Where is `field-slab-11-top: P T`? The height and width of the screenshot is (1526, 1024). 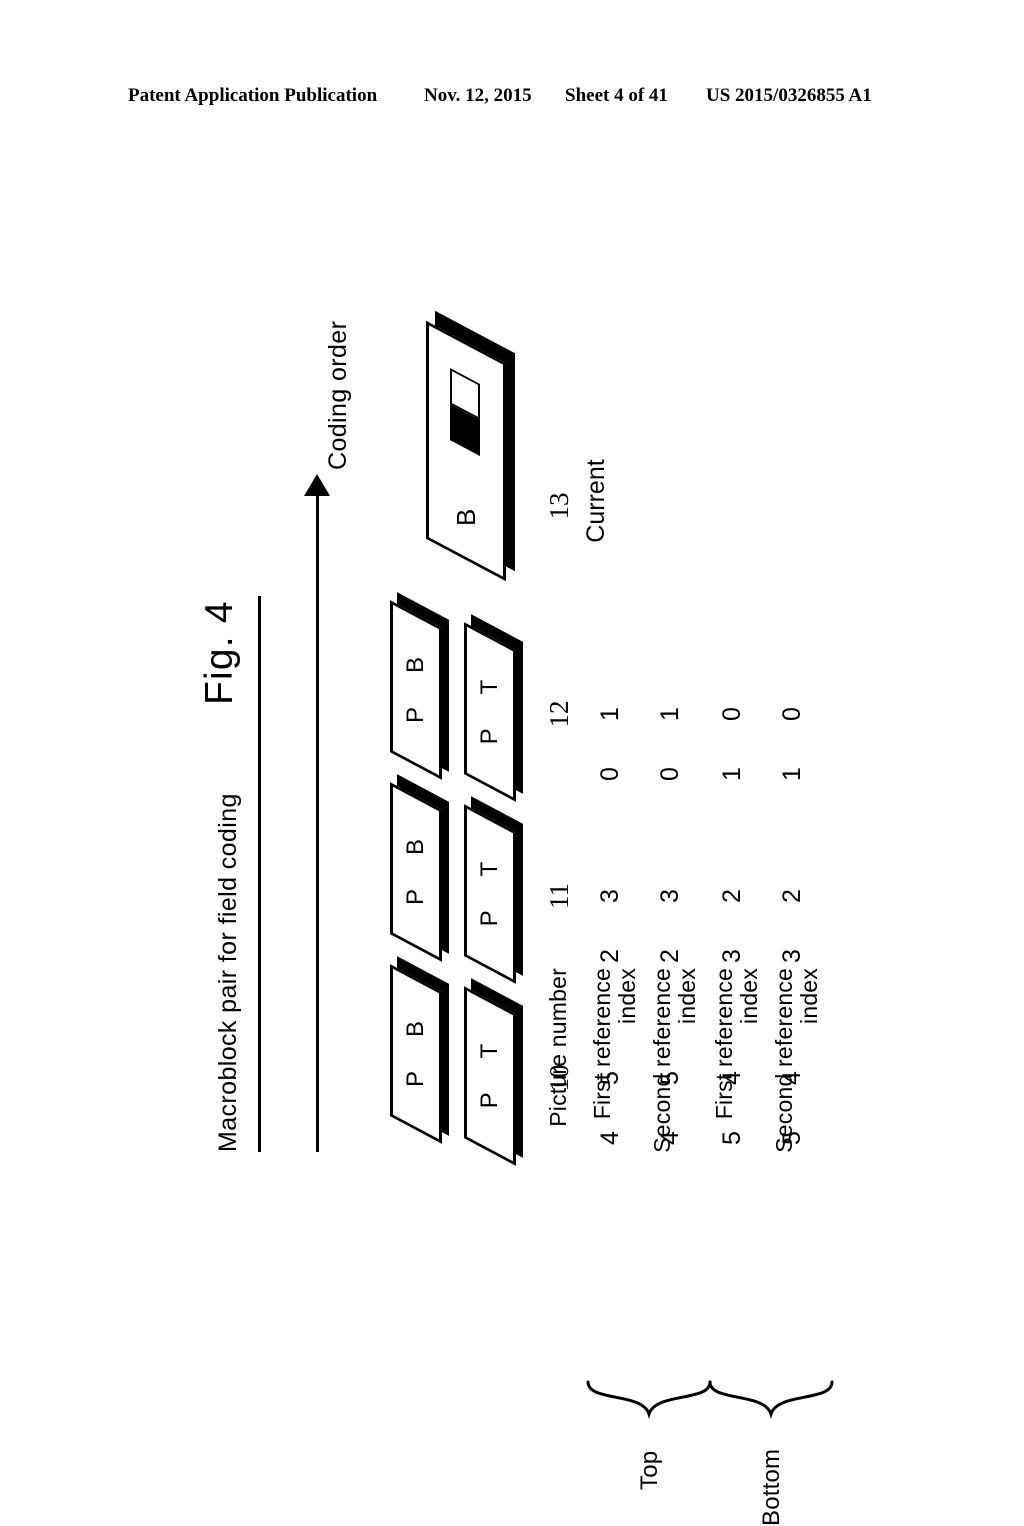
field-slab-11-top: P T is located at coordinates (493, 890).